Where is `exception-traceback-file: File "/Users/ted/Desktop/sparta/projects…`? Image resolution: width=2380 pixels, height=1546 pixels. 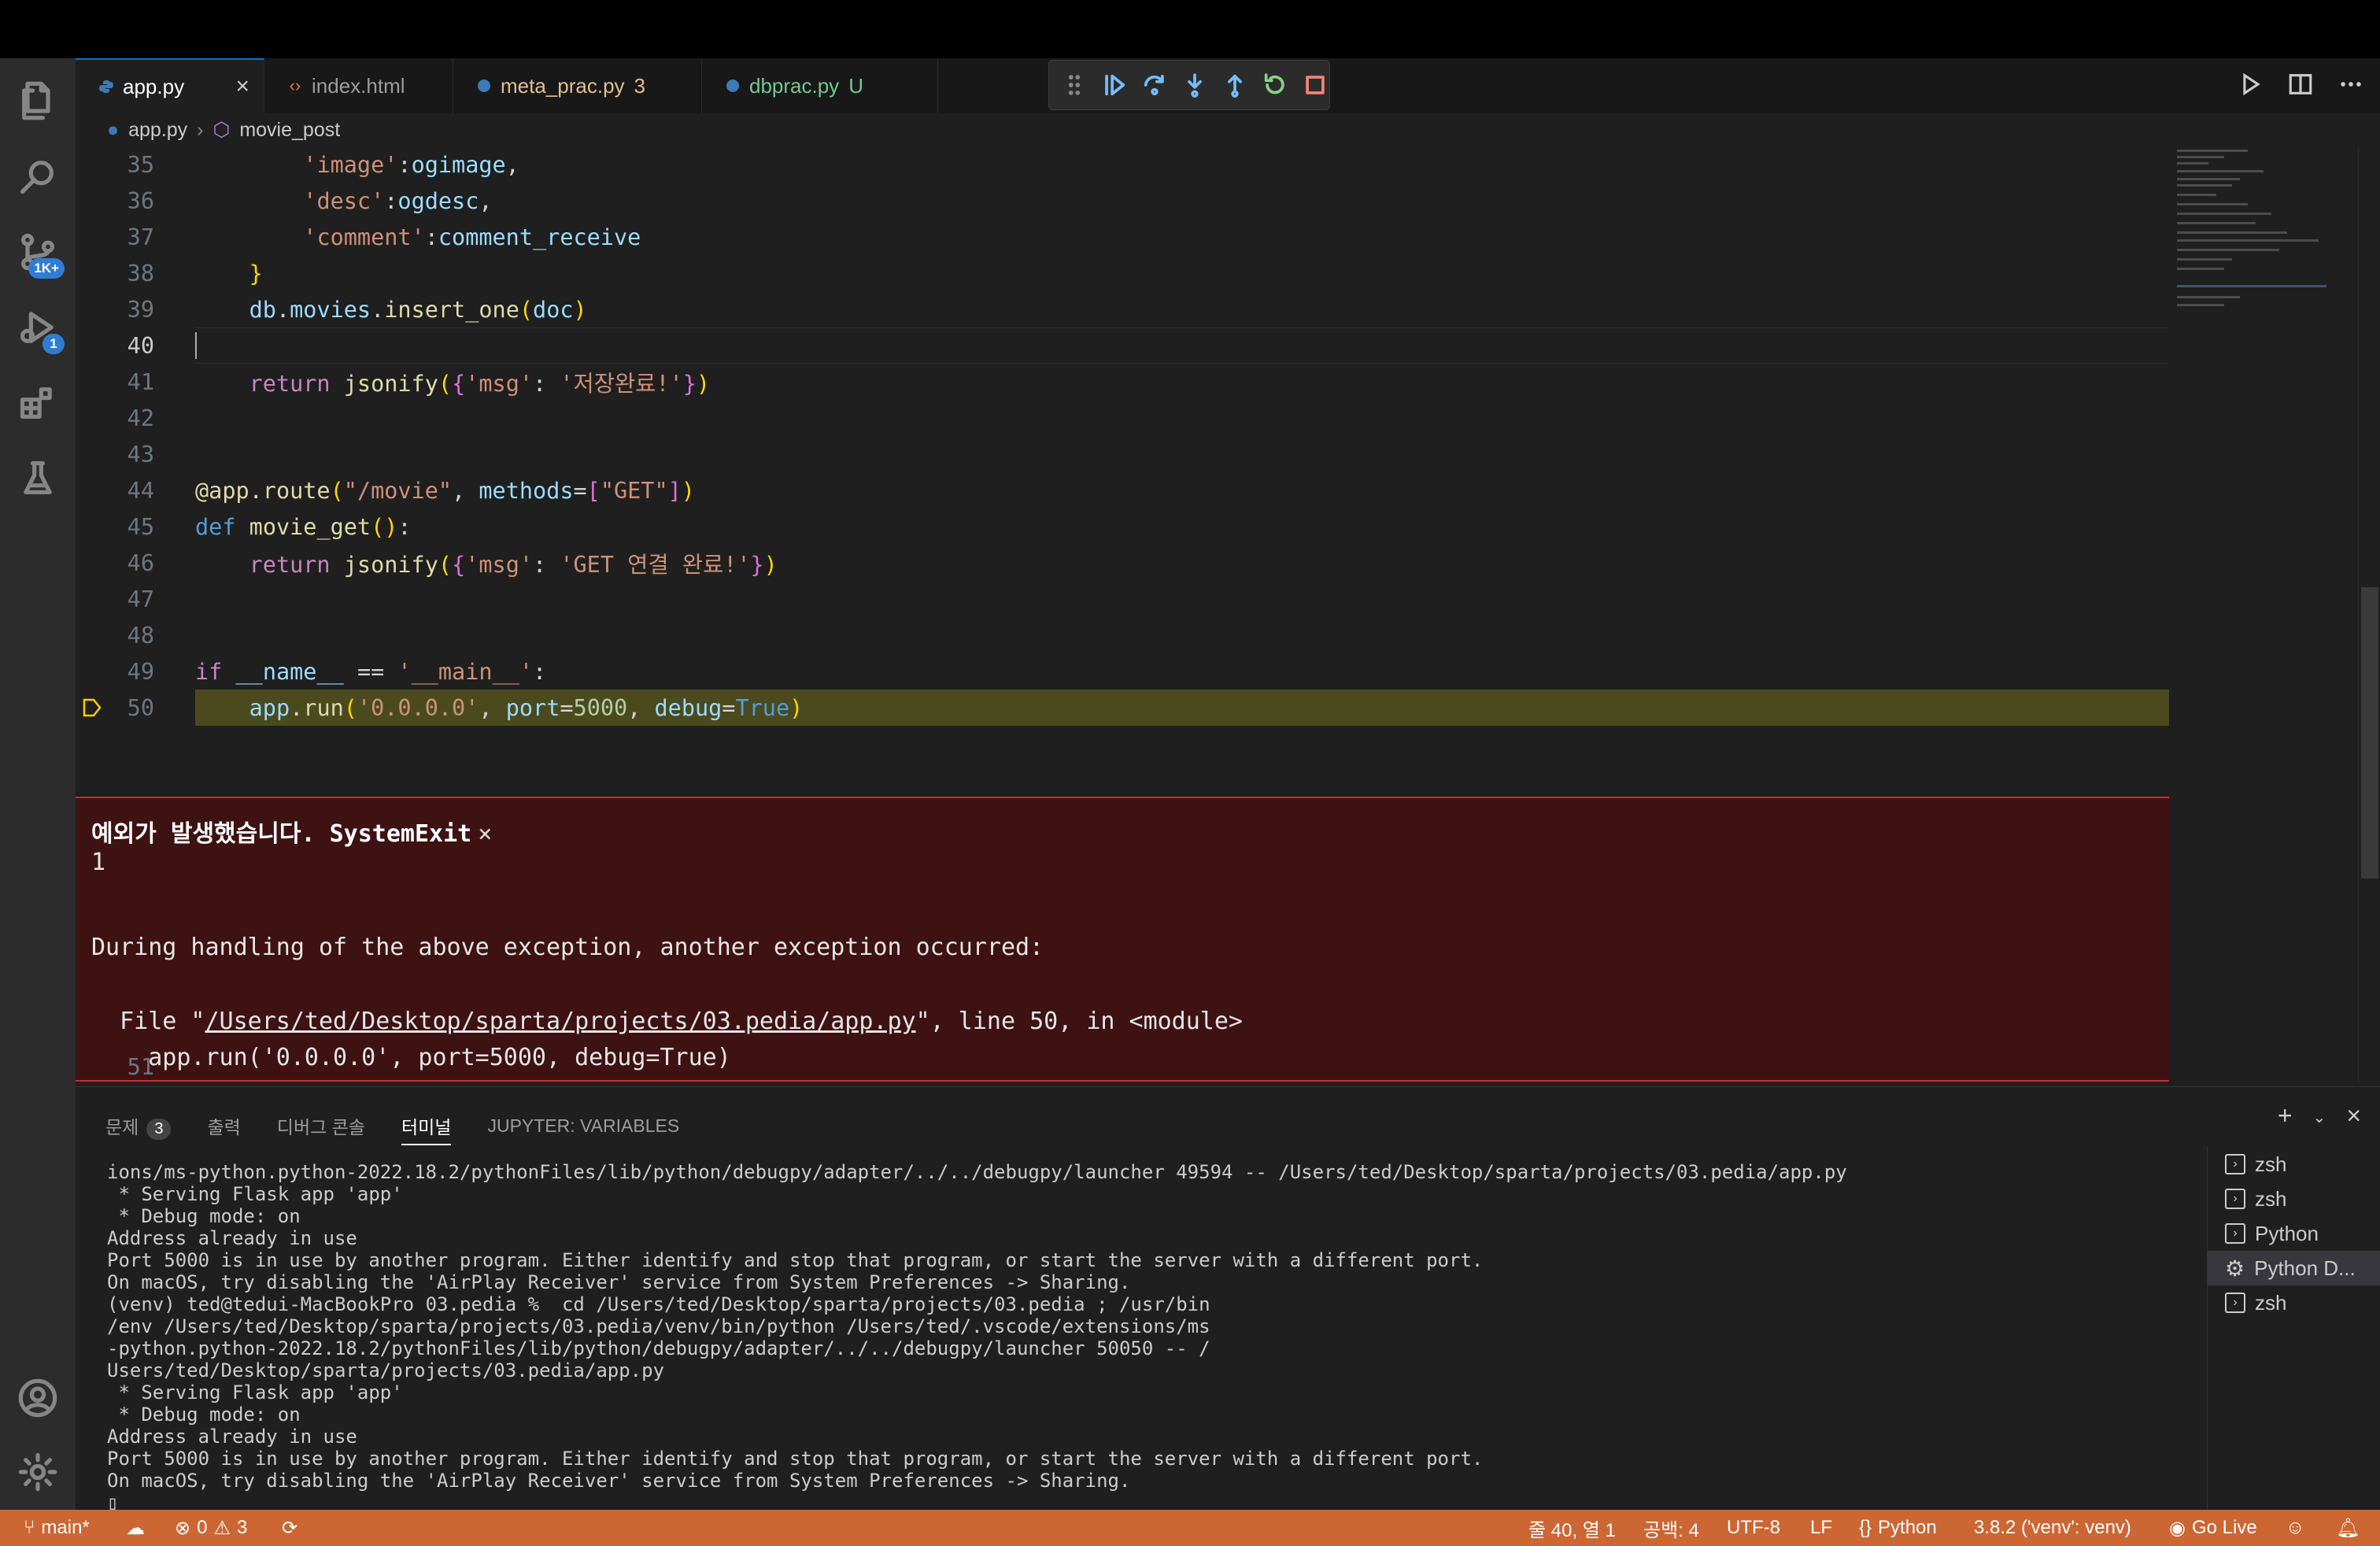
exception-traceback-file: File "/Users/ted/Desktop/sparta/projects… is located at coordinates (667, 1021).